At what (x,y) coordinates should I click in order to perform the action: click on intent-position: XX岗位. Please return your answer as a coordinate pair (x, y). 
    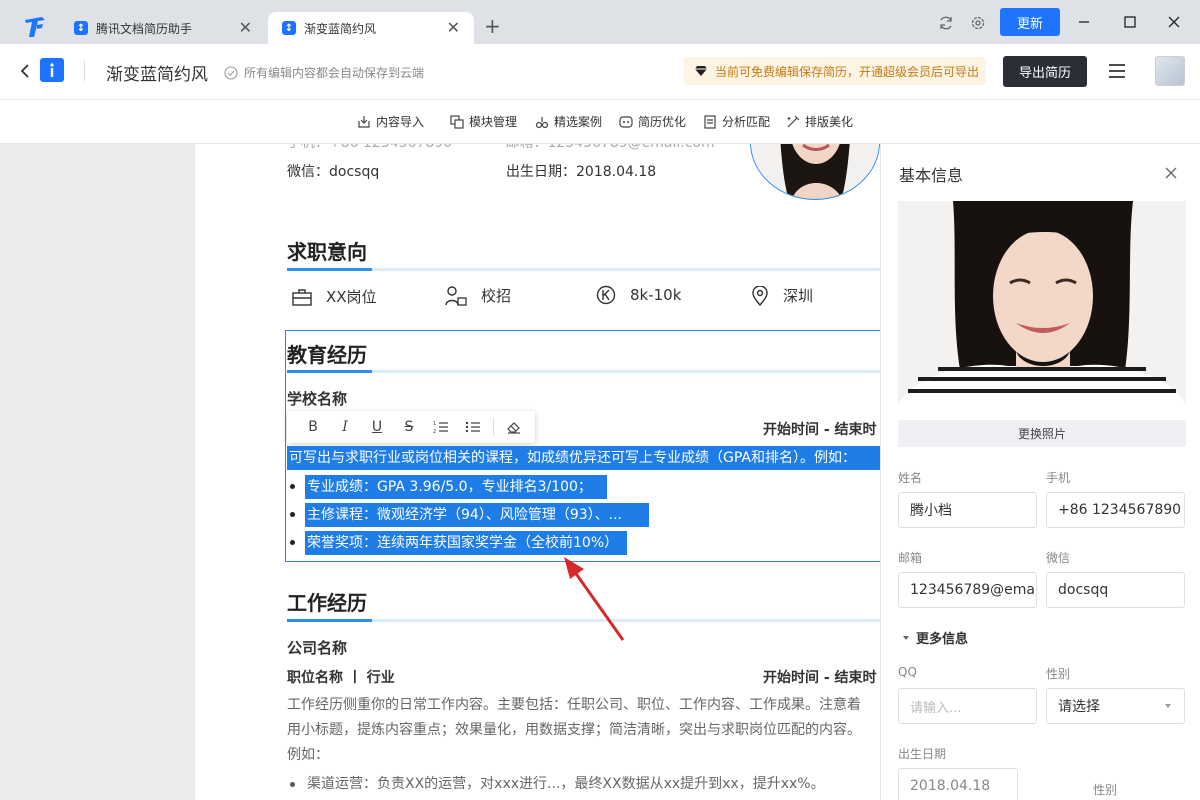
    Looking at the image, I should click on (334, 296).